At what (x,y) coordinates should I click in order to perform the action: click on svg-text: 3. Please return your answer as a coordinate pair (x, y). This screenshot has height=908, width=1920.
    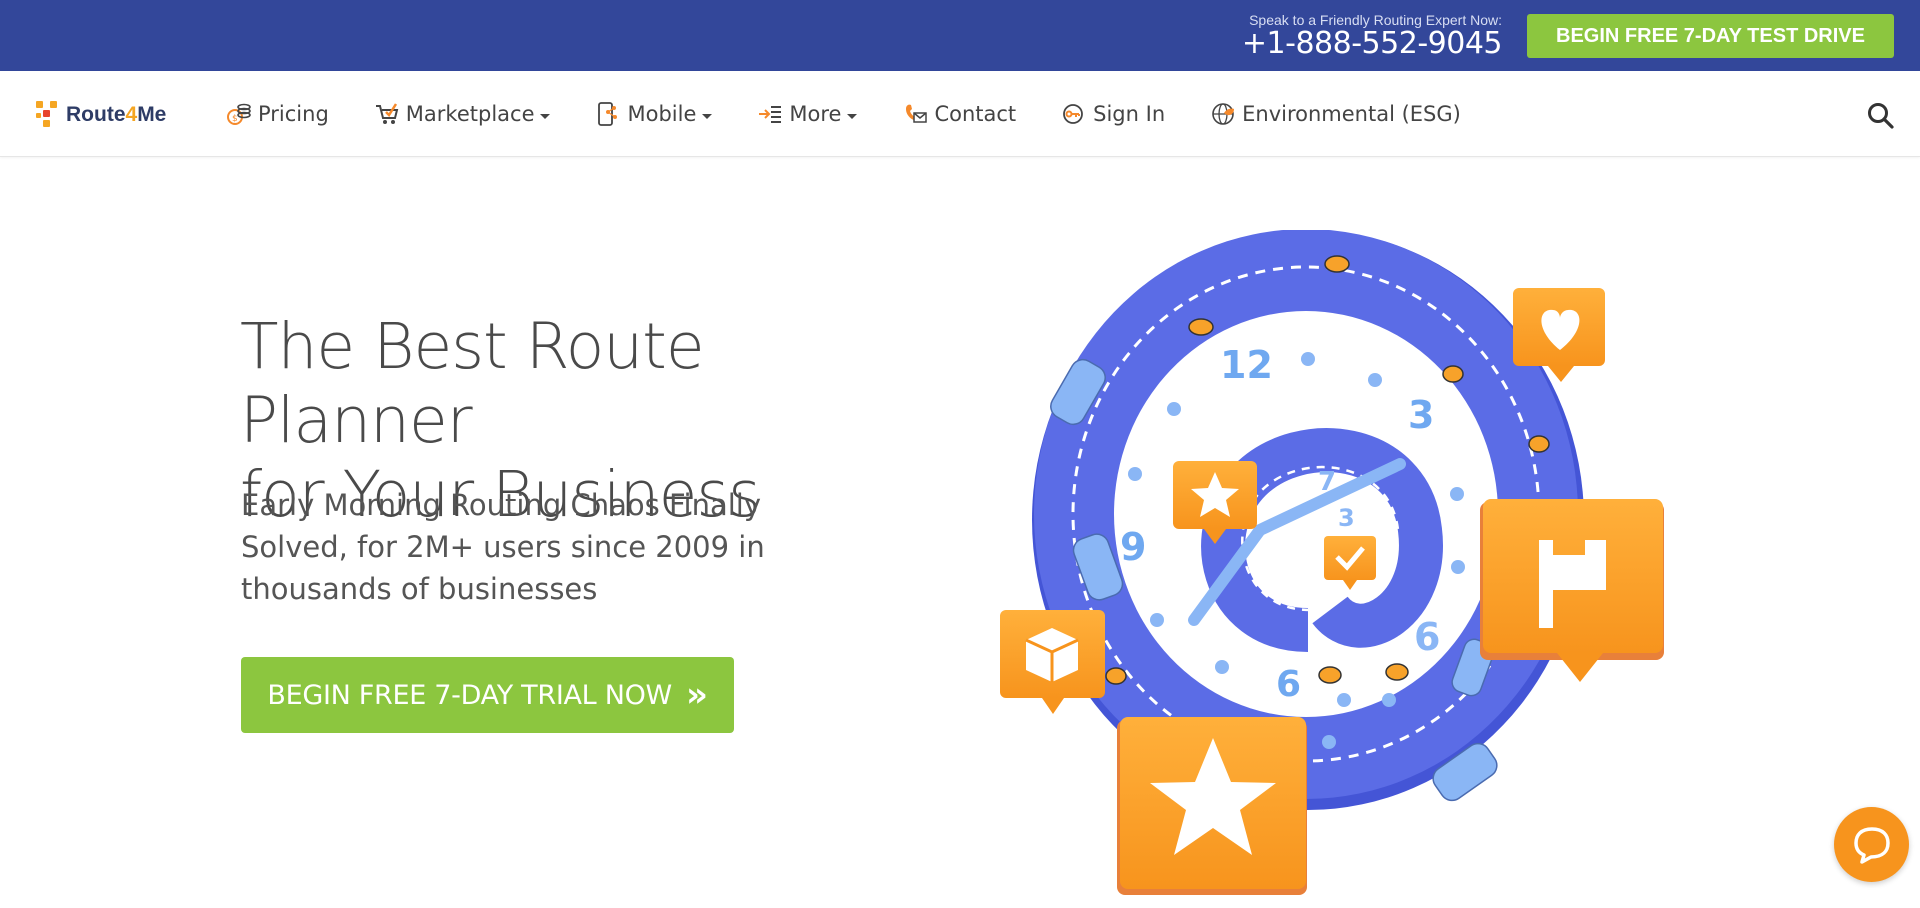
    Looking at the image, I should click on (1346, 518).